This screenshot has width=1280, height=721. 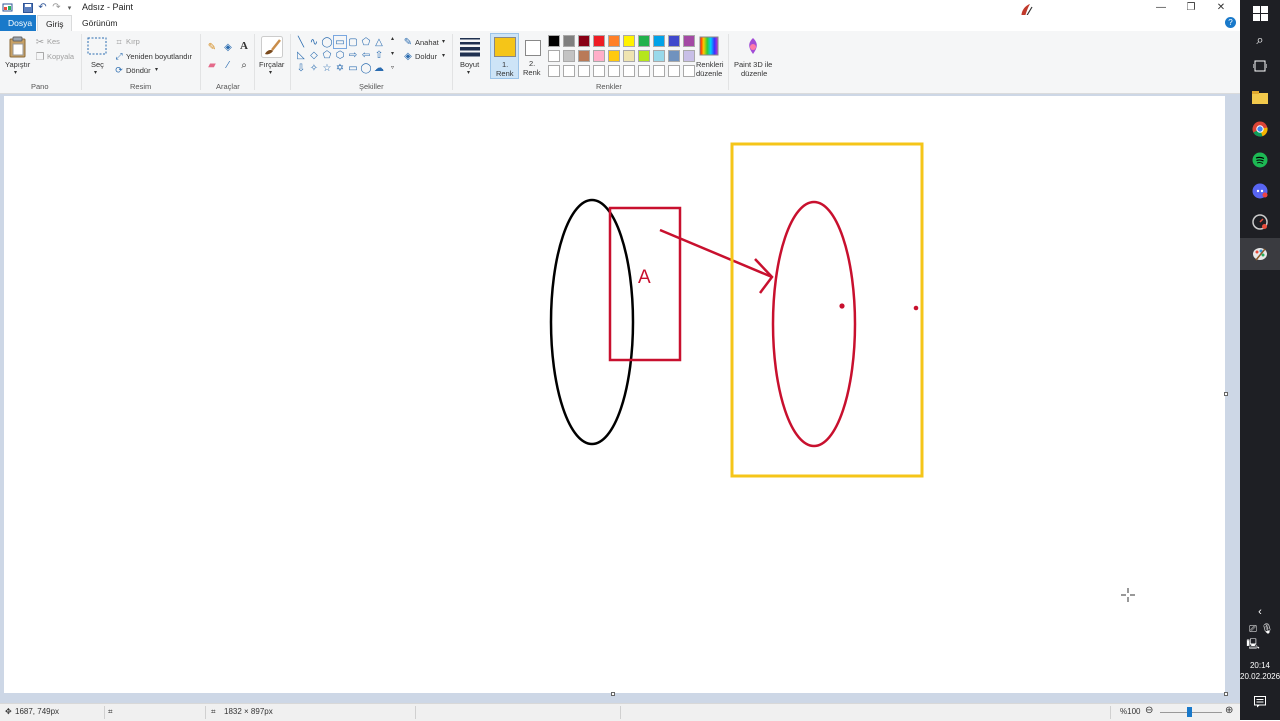 I want to click on zoom-slider-thumb, so click(x=1189, y=712).